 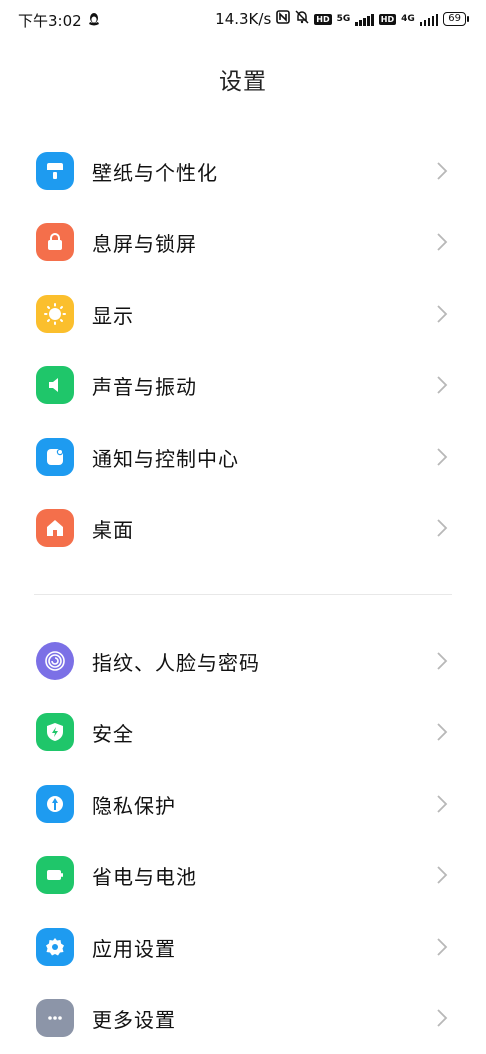 What do you see at coordinates (55, 314) in the screenshot?
I see `sun-icon` at bounding box center [55, 314].